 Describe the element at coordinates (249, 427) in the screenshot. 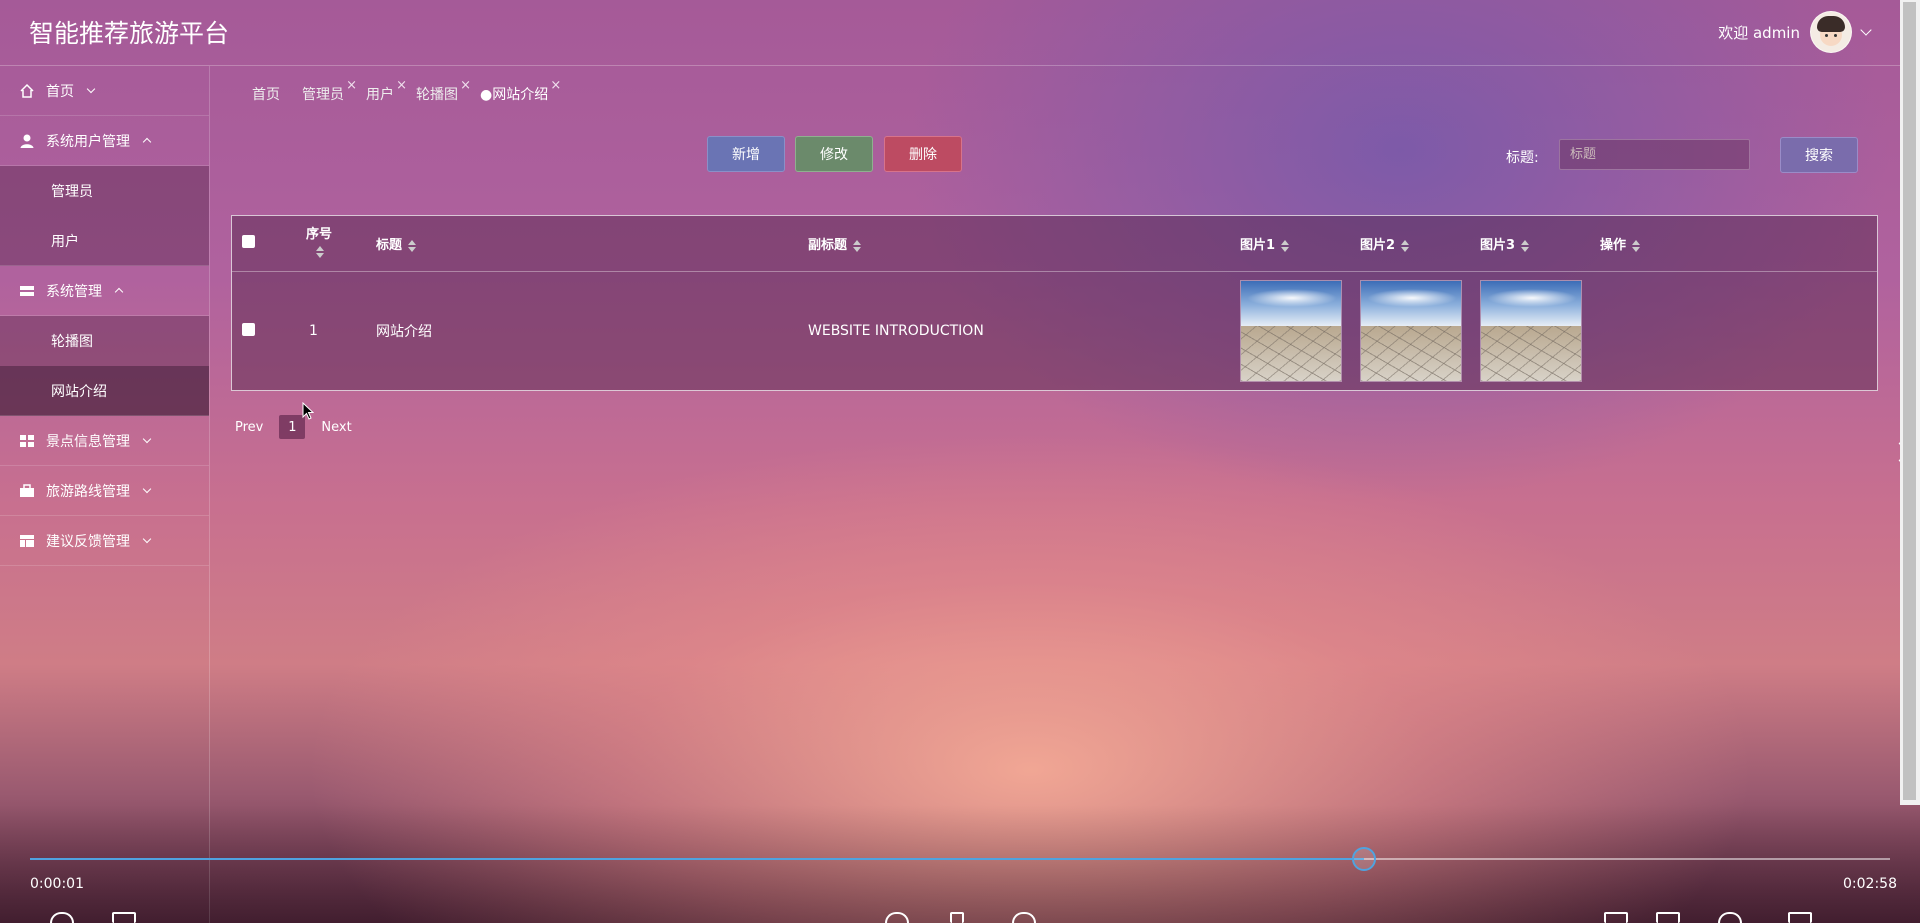

I see `prev-button: Prev` at that location.